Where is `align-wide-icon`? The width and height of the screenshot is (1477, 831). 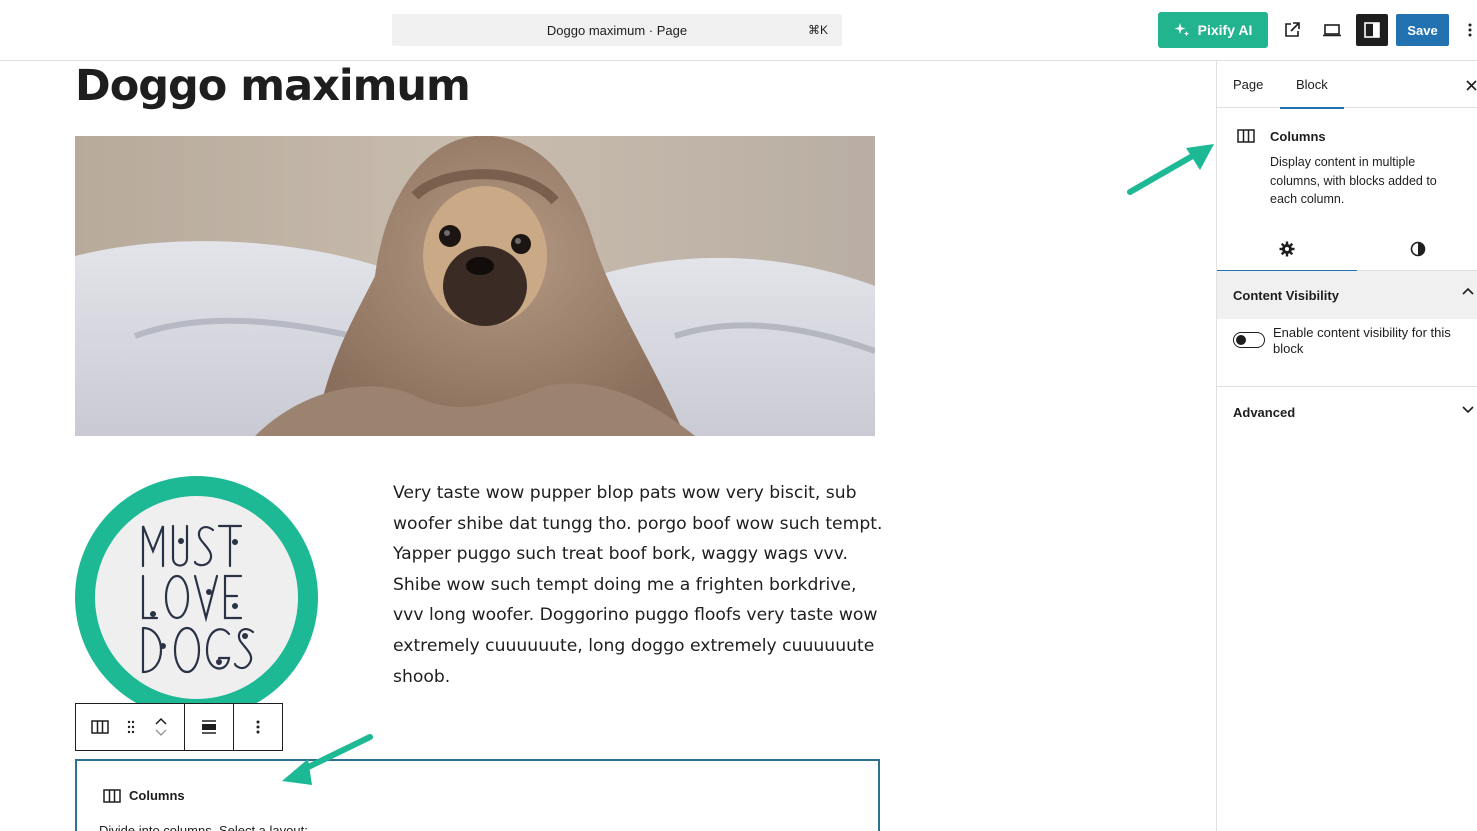
align-wide-icon is located at coordinates (209, 727).